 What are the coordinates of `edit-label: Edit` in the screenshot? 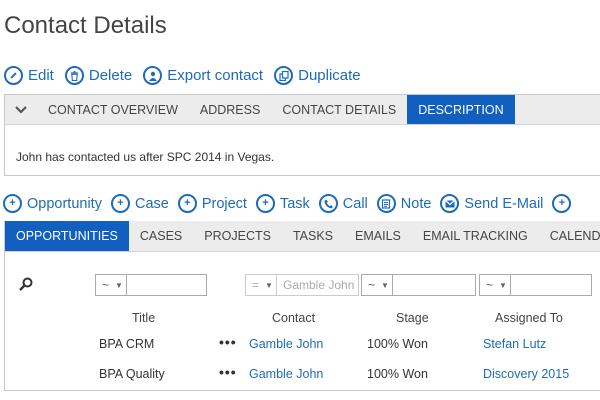 It's located at (41, 75).